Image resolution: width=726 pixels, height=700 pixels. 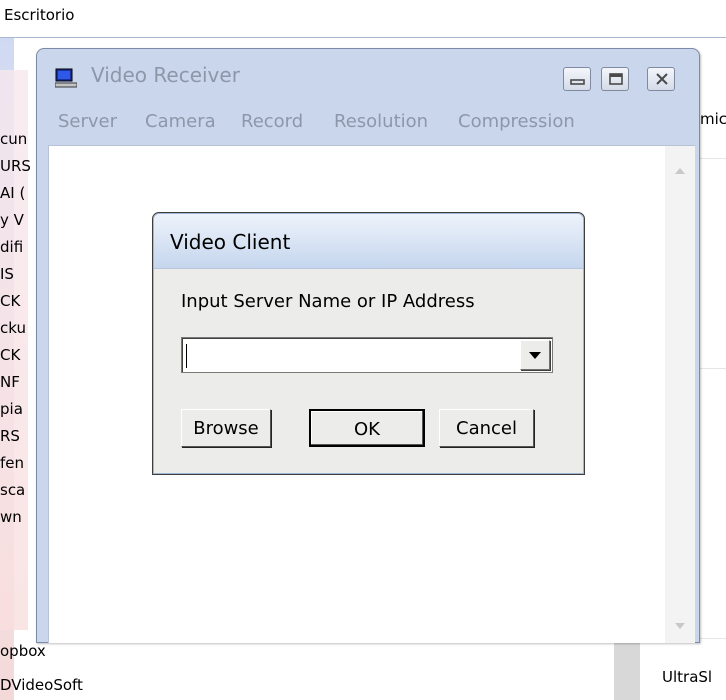 What do you see at coordinates (20, 517) in the screenshot?
I see `list-item: wn` at bounding box center [20, 517].